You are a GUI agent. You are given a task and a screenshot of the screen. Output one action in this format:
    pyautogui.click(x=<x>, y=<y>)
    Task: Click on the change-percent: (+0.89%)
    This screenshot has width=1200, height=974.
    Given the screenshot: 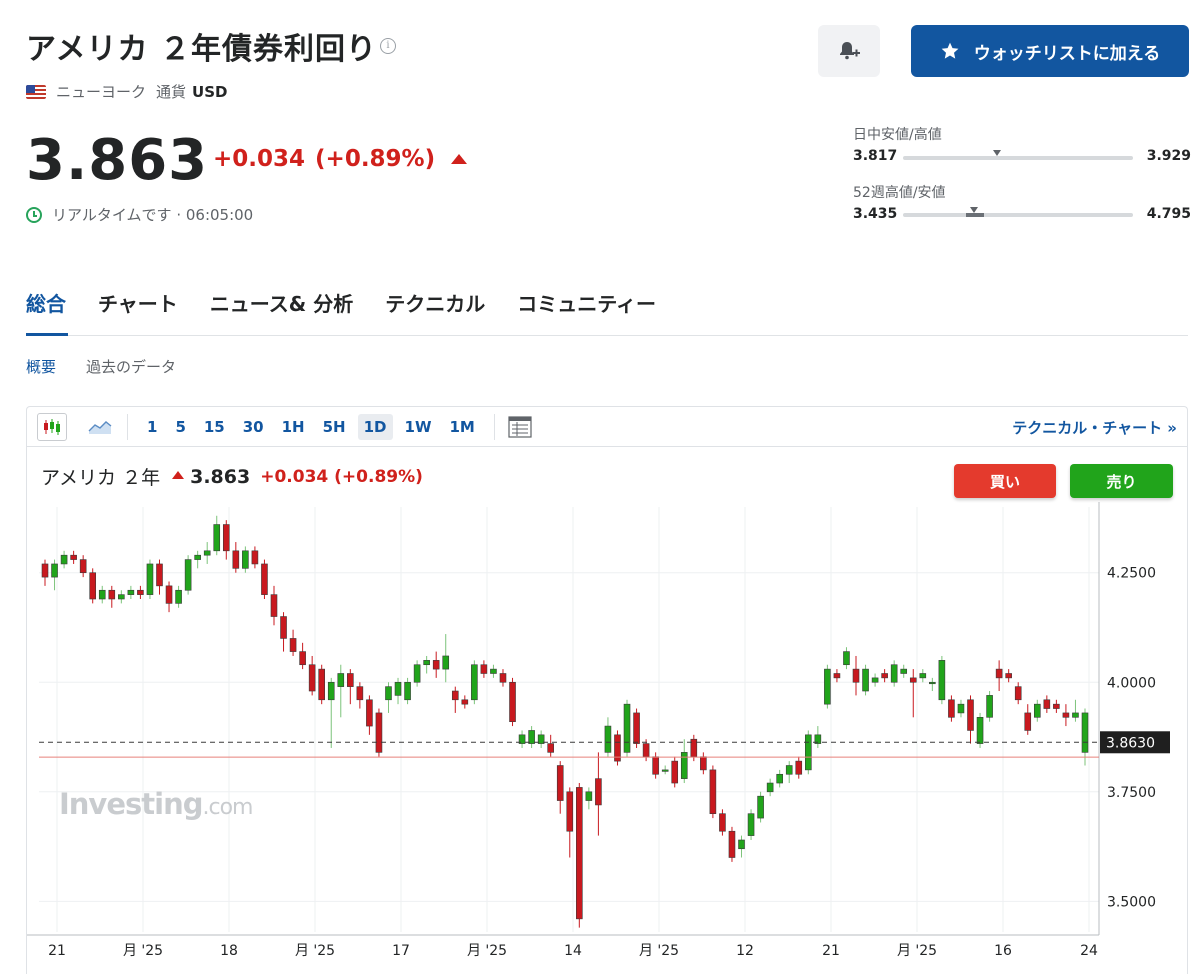 What is the action you would take?
    pyautogui.click(x=375, y=159)
    